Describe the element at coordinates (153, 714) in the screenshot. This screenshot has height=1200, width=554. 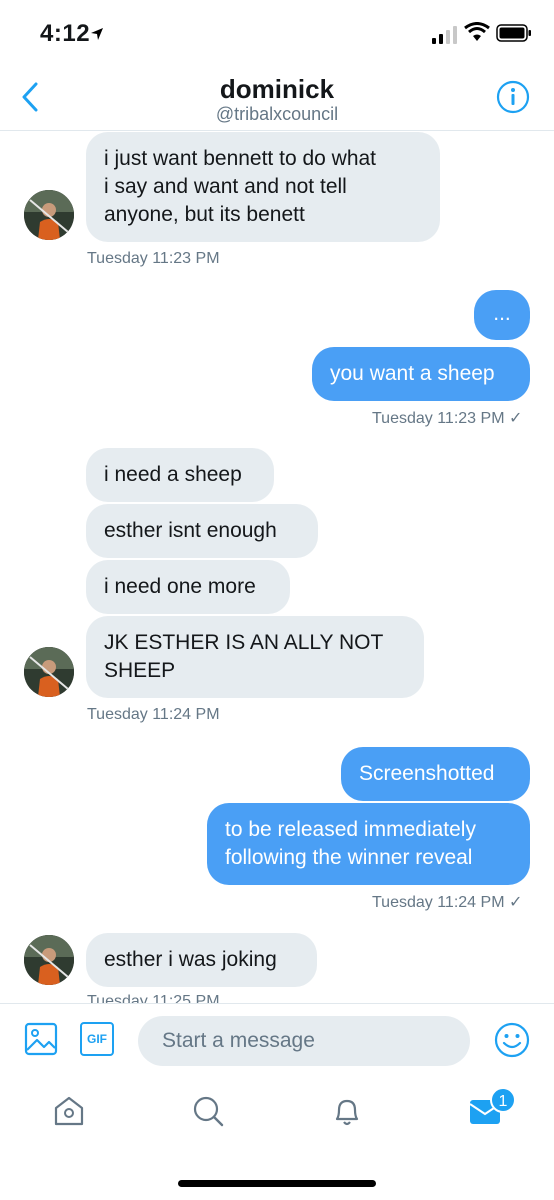
I see `message-timestamp: Tuesday 11:24 PM` at that location.